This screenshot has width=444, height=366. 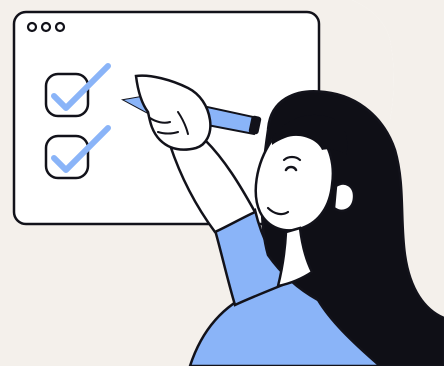 I want to click on person-ear, so click(x=344, y=197).